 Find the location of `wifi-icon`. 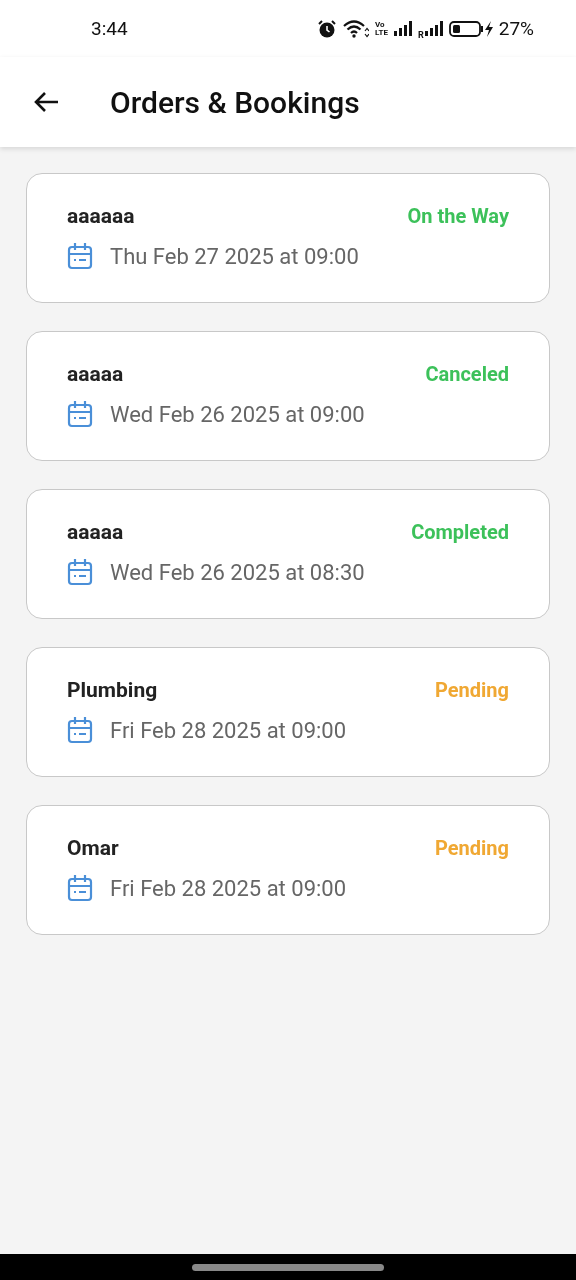

wifi-icon is located at coordinates (356, 28).